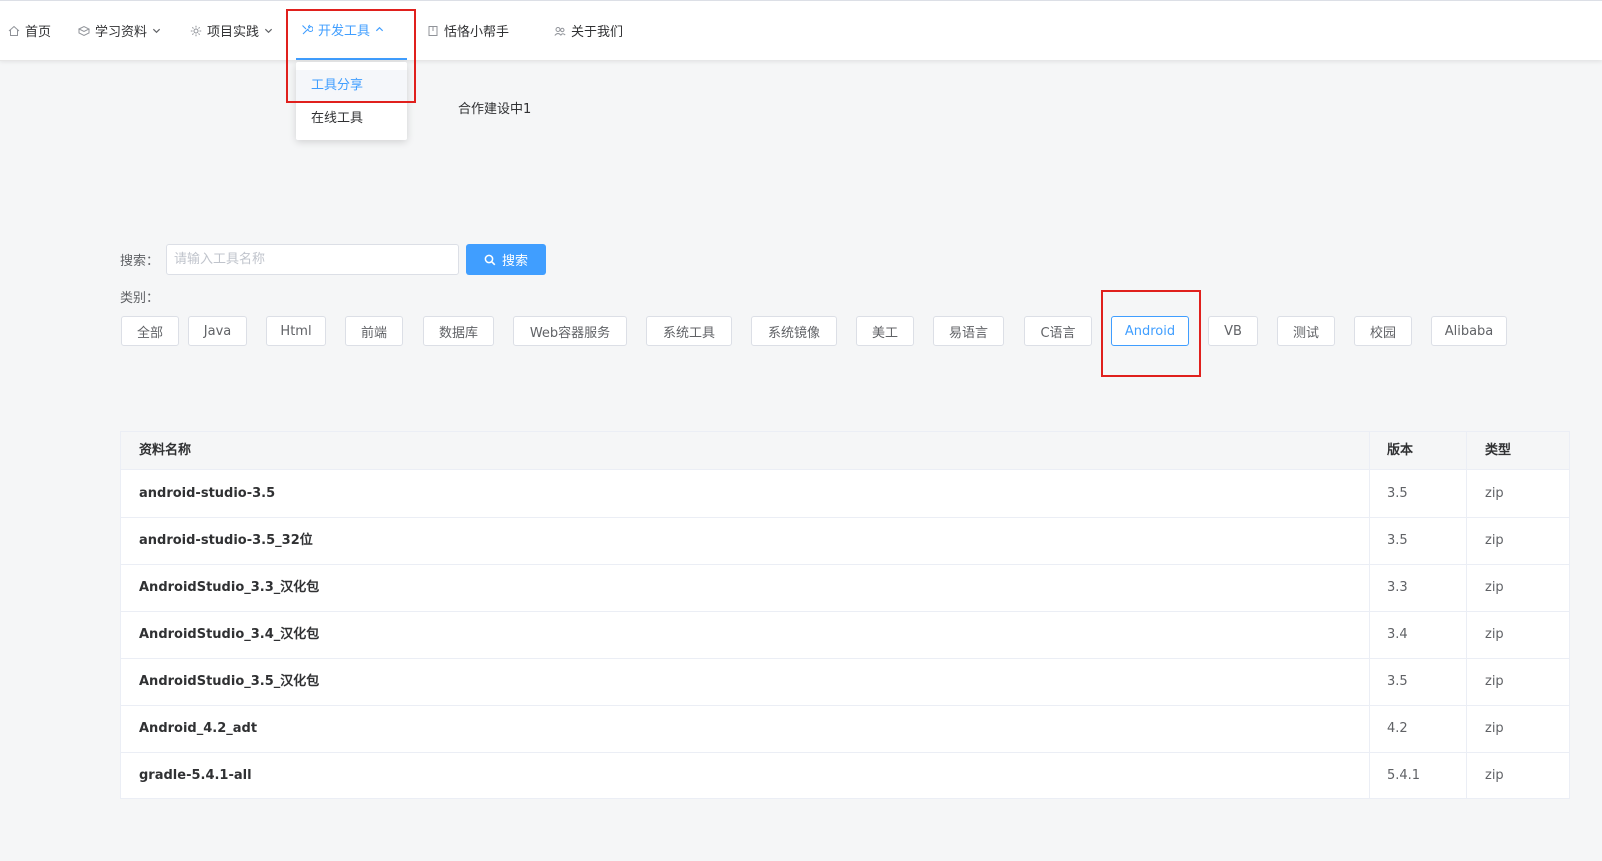 This screenshot has height=861, width=1602. Describe the element at coordinates (885, 331) in the screenshot. I see `category-art: 美工` at that location.